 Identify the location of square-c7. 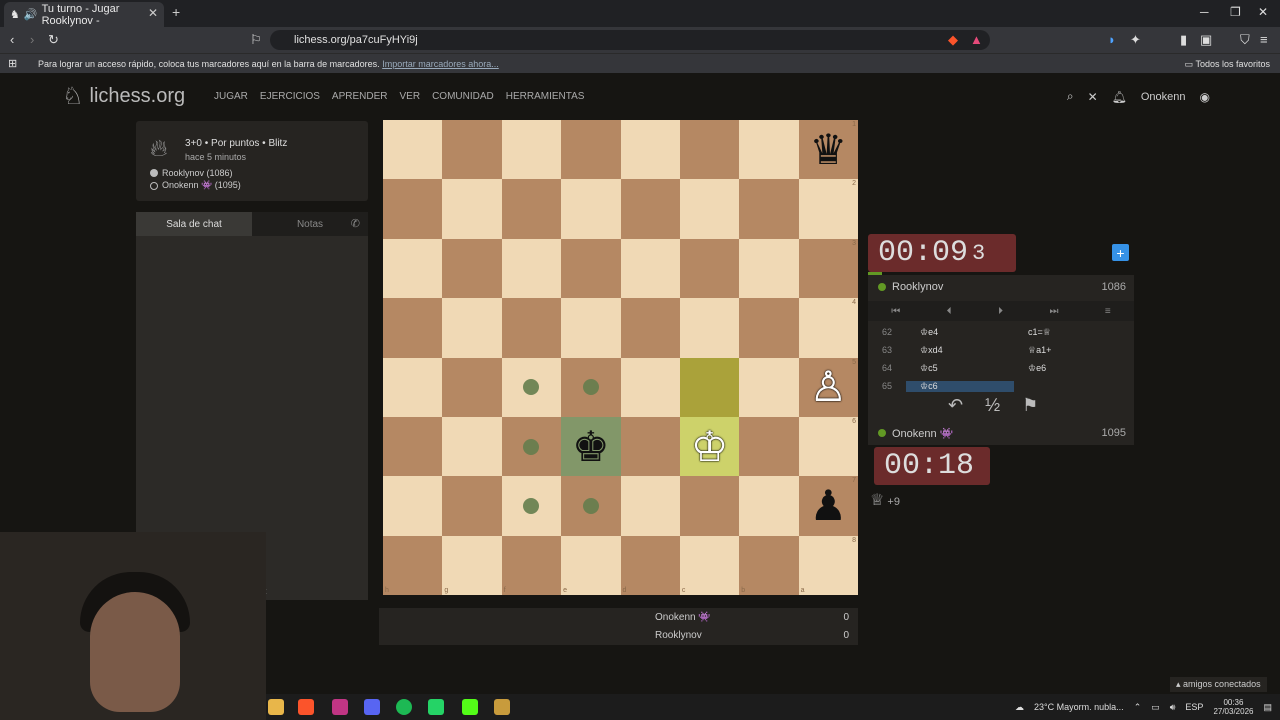
(709, 506).